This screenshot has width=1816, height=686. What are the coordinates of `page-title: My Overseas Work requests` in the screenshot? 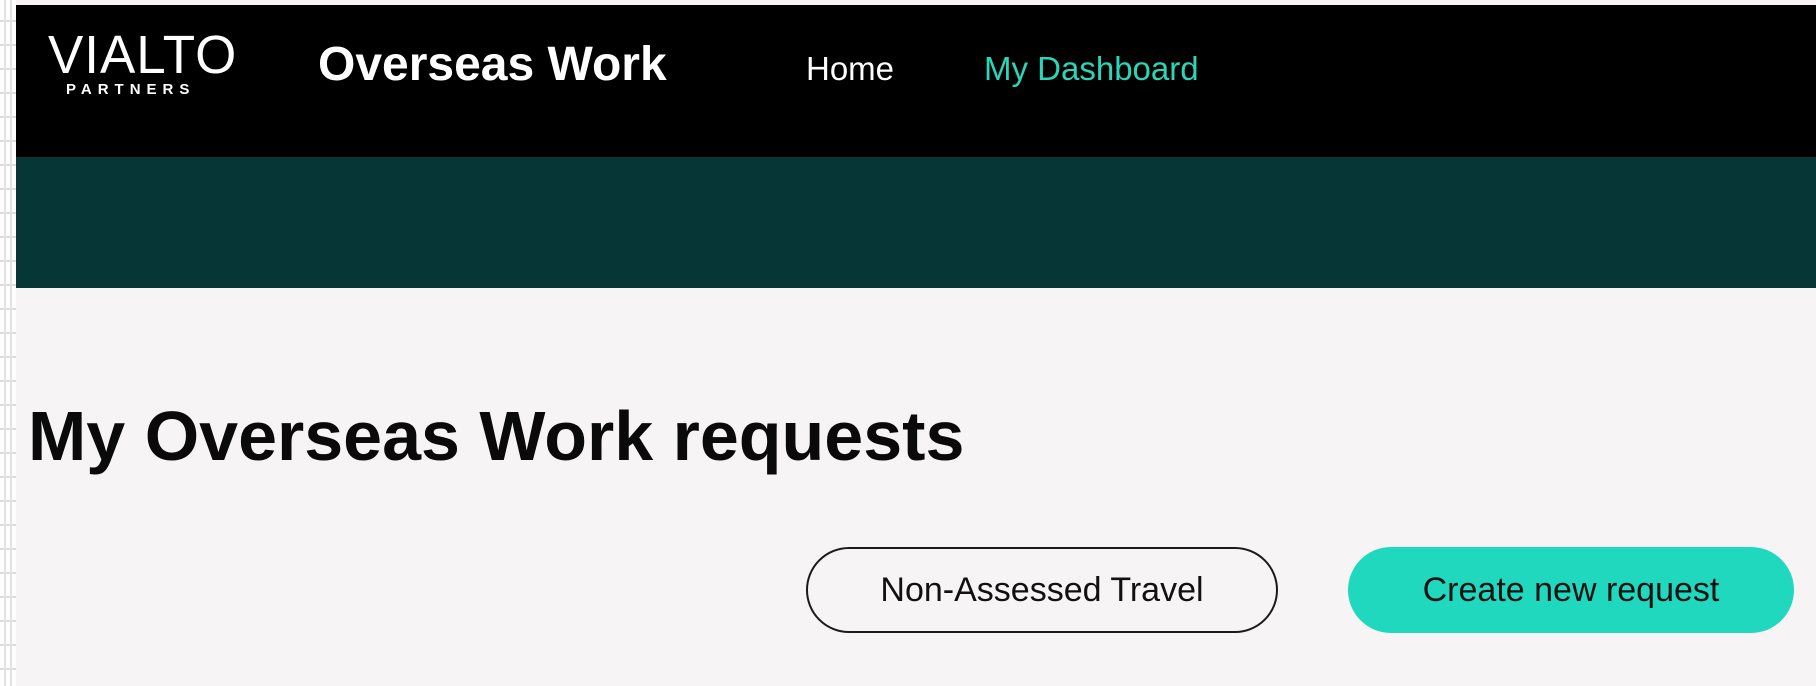 It's located at (496, 436).